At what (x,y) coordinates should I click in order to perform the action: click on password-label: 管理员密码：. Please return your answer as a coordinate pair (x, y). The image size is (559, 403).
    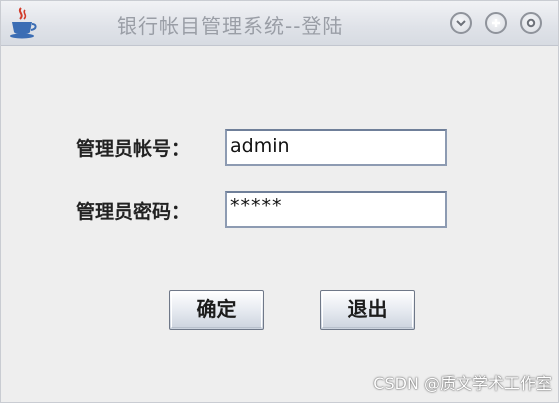
    Looking at the image, I should click on (133, 212).